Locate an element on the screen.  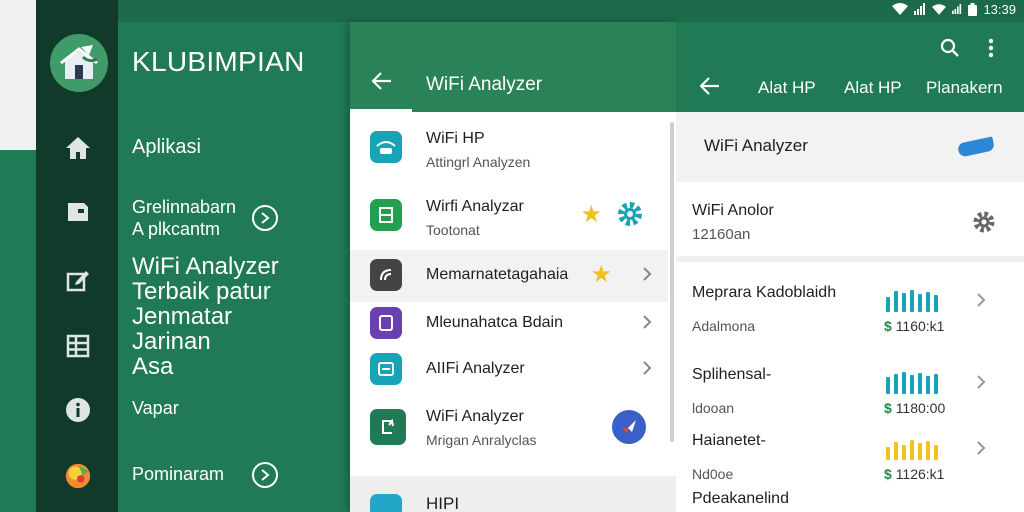
drawer-highlight-line: WiFi Analyzer is located at coordinates (205, 266).